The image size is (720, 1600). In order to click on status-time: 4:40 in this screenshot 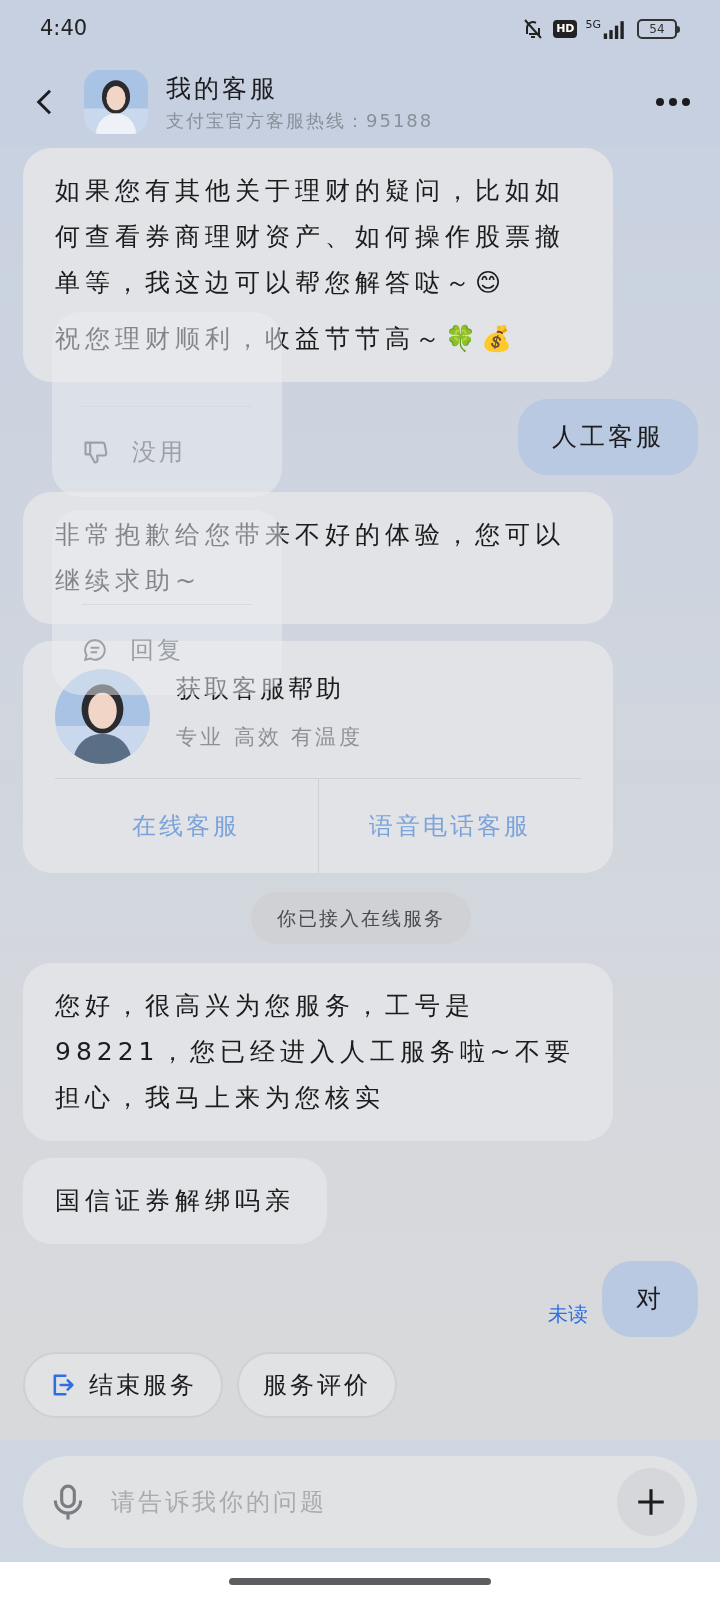, I will do `click(64, 29)`.